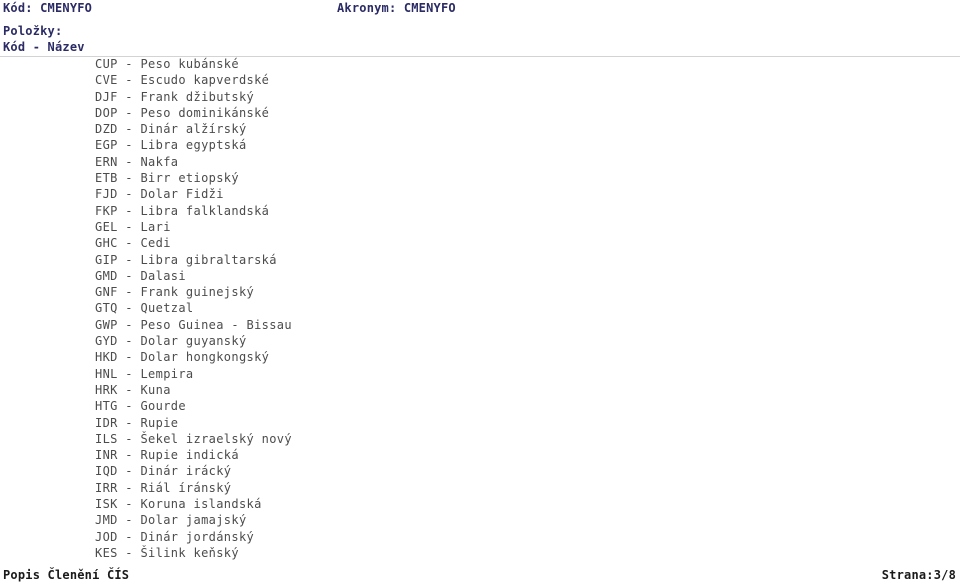 This screenshot has height=588, width=960. I want to click on header-top-row: Kód: CMENYFO Akronym: CMENYFO, so click(480, 9).